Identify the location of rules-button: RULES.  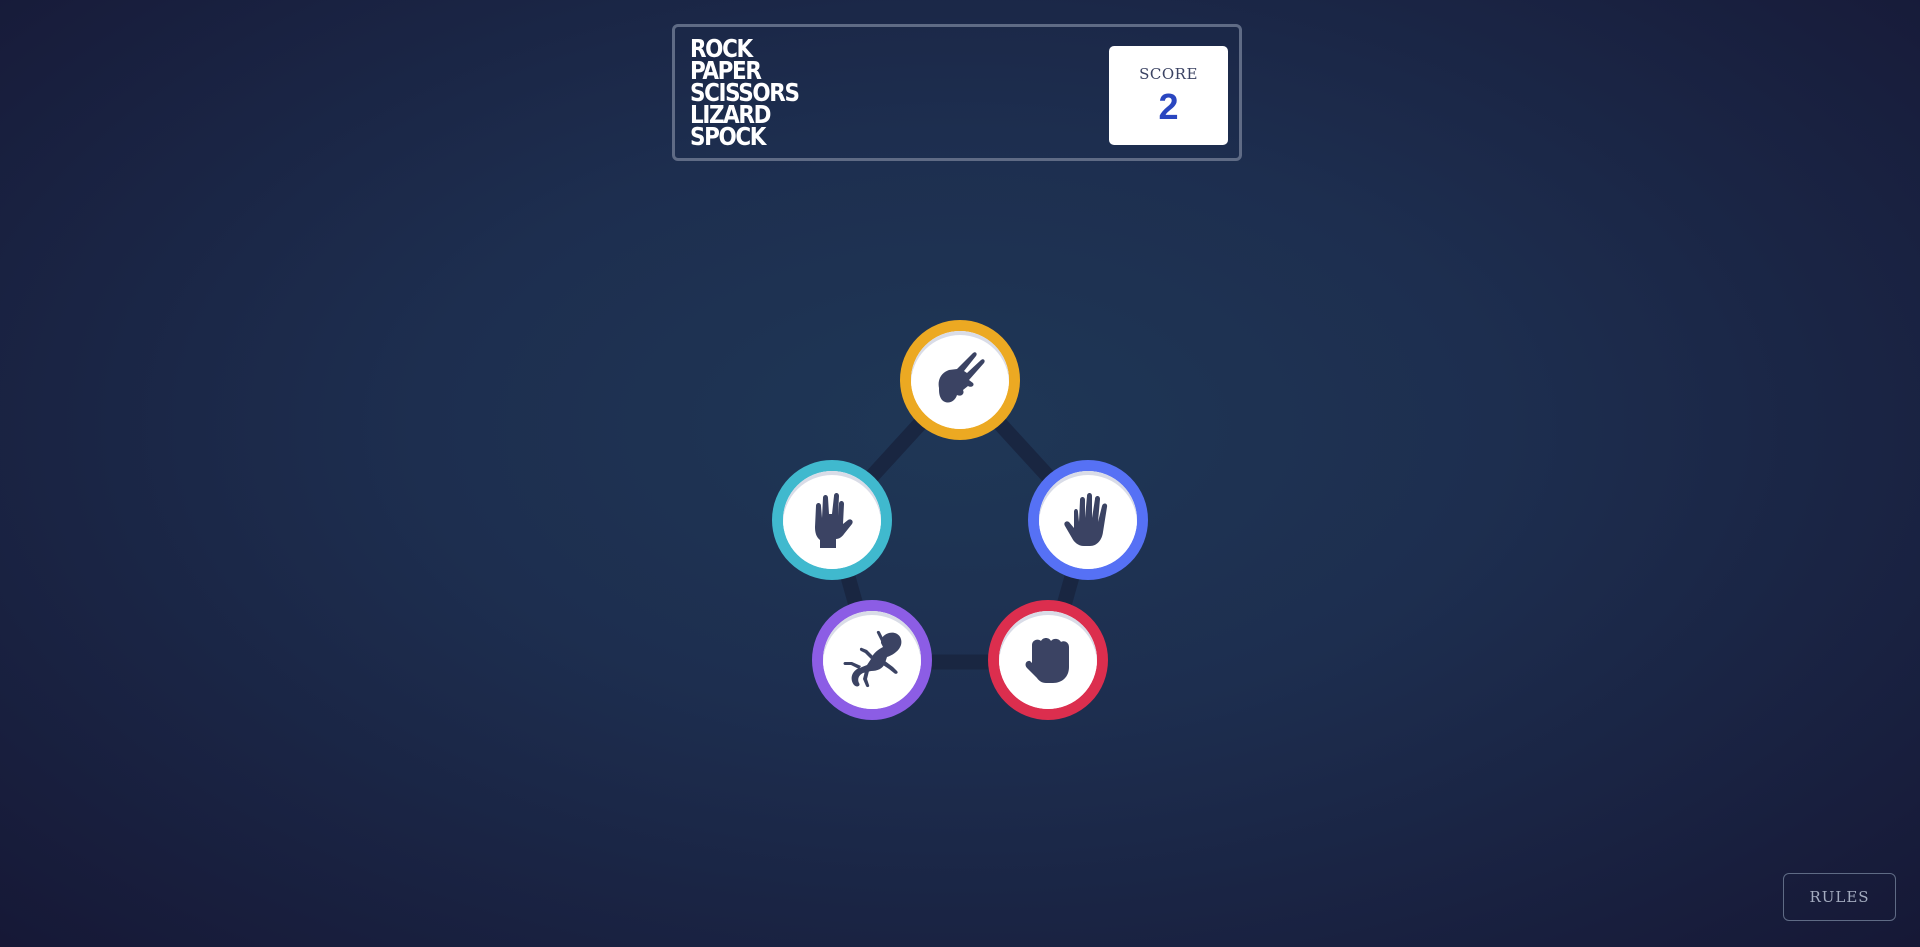
(1839, 897).